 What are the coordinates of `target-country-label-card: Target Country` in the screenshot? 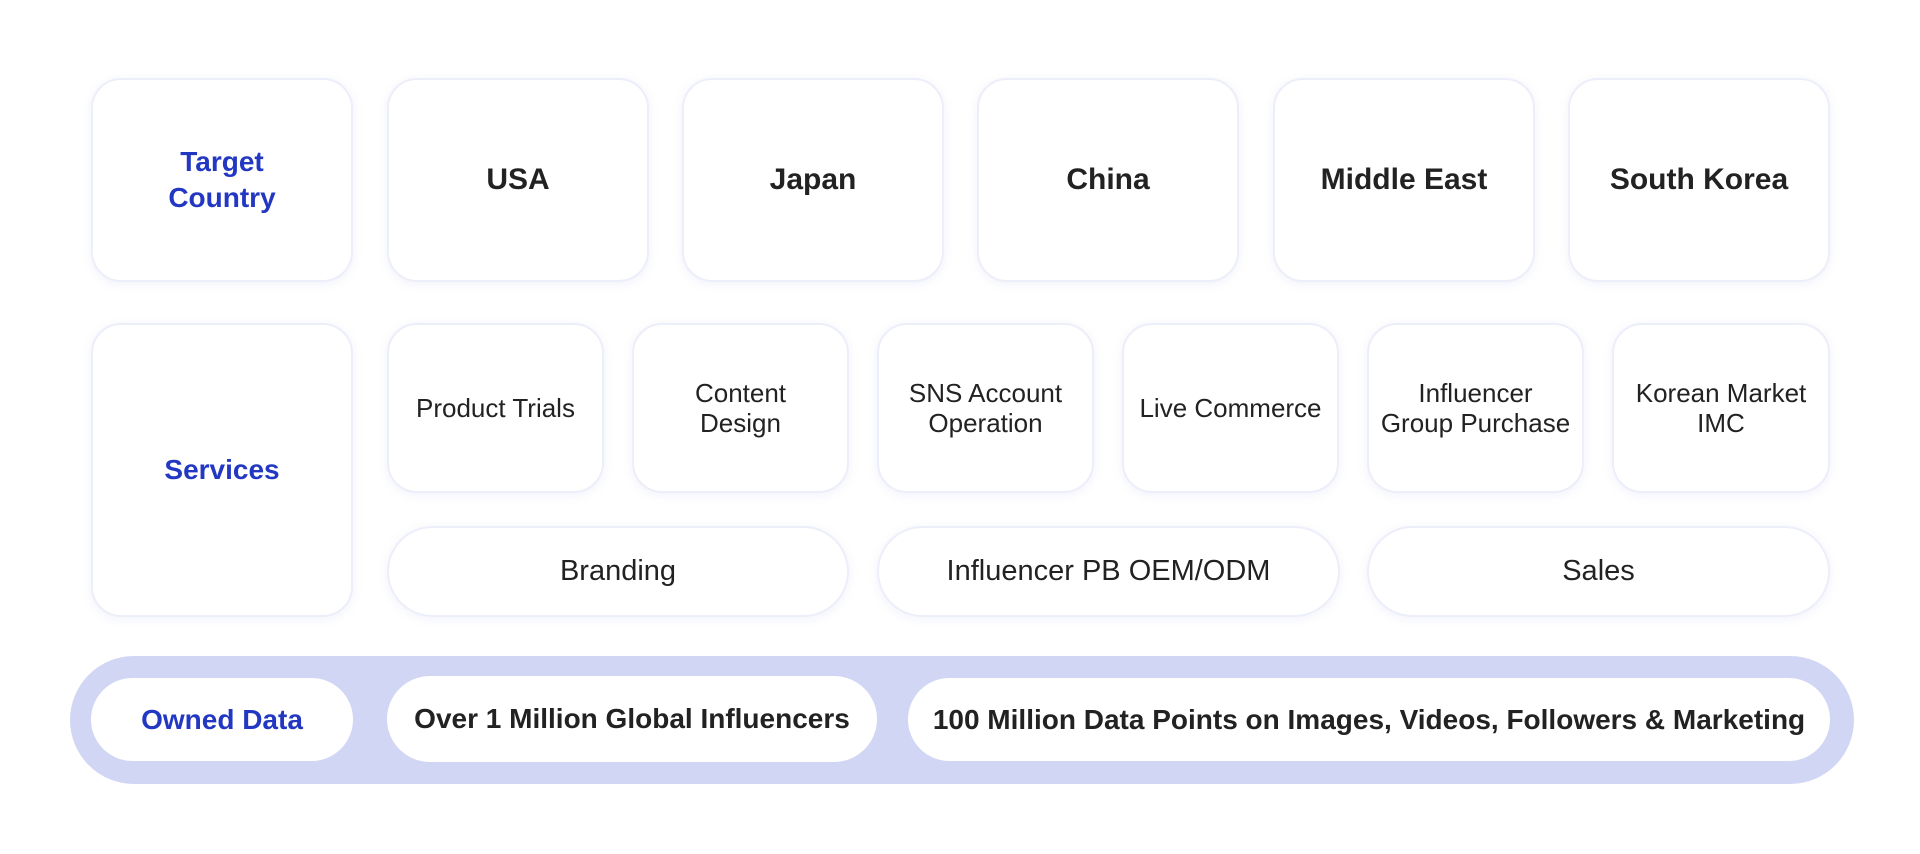 It's located at (222, 180).